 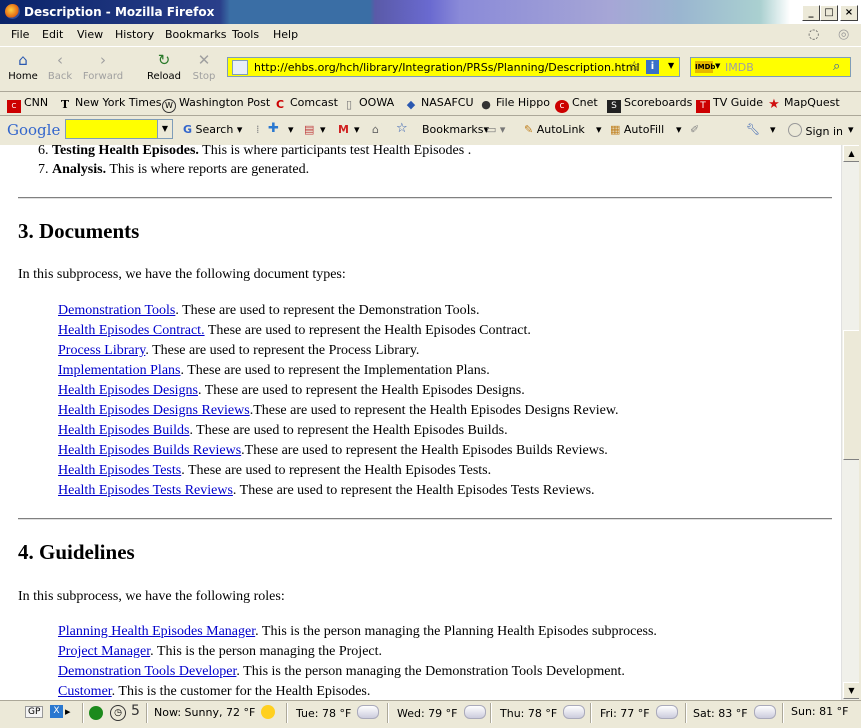 I want to click on list-item-link: Demonstration Tools Developer, so click(x=147, y=671).